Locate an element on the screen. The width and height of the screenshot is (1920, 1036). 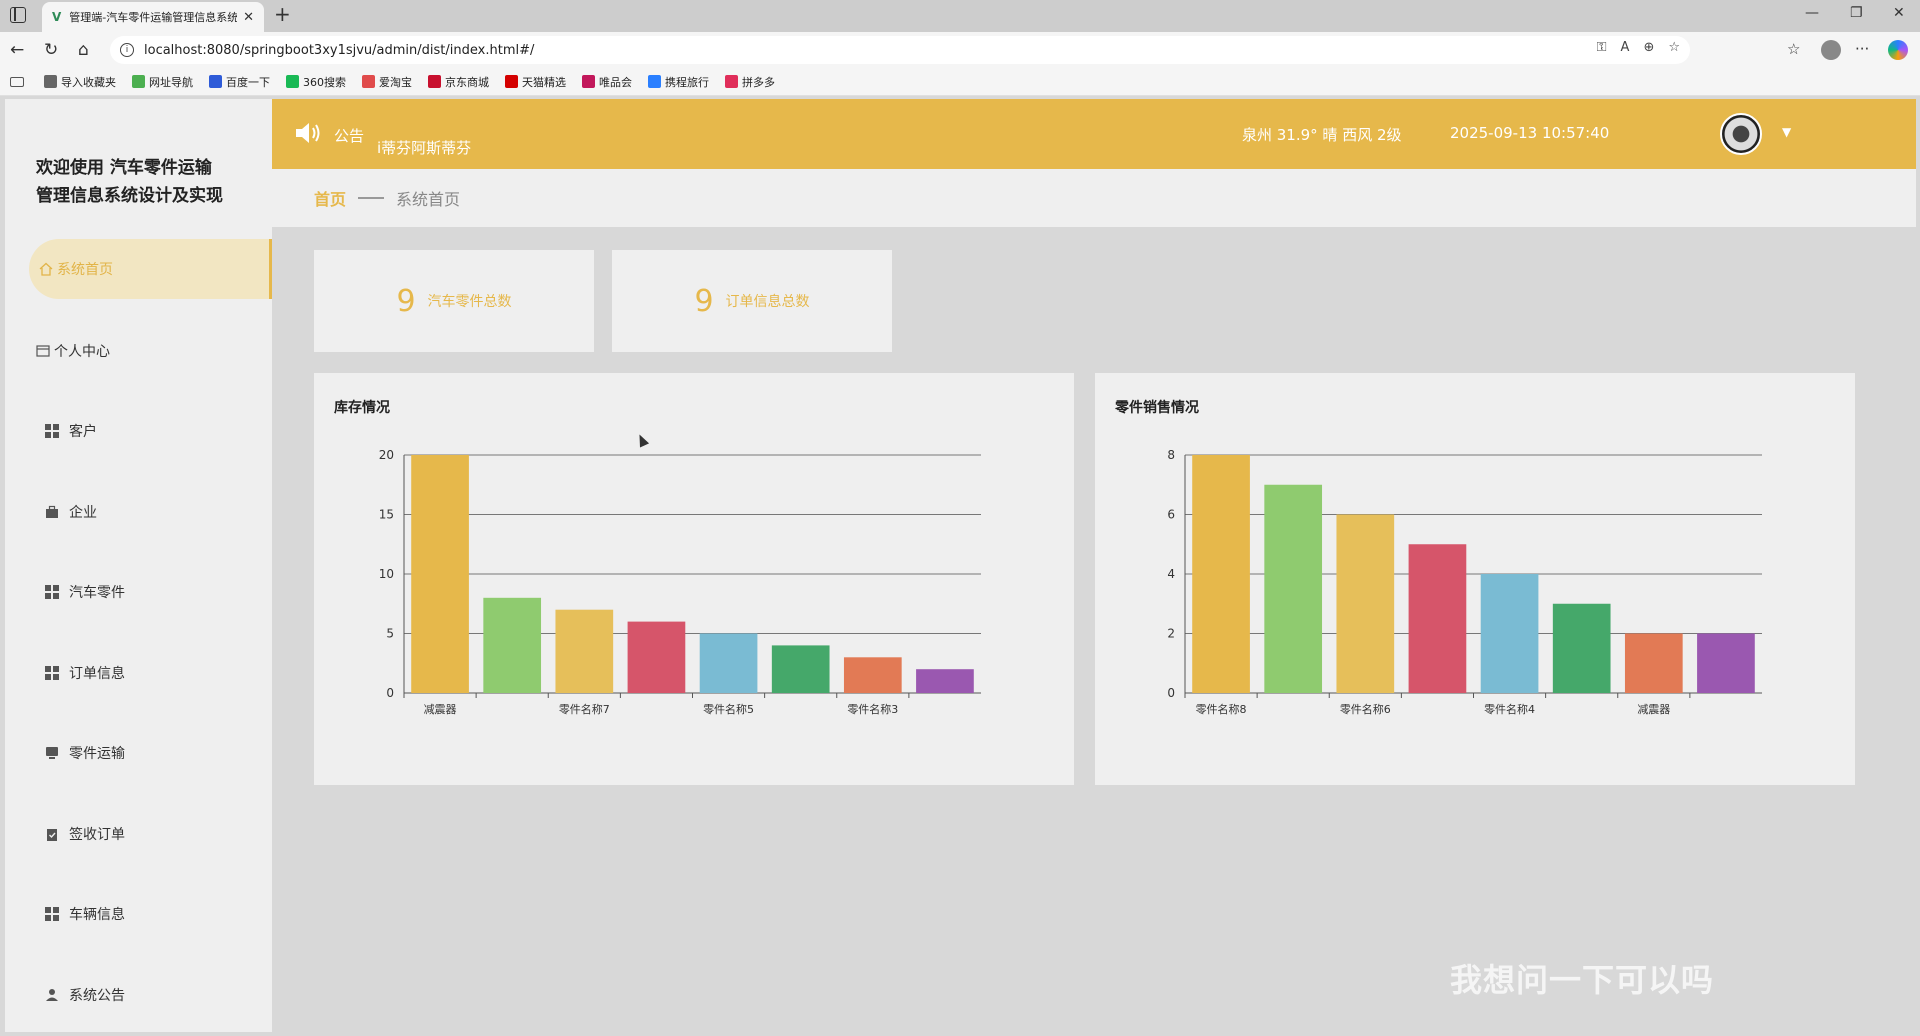
home-icon: ⌂ is located at coordinates (83, 50).